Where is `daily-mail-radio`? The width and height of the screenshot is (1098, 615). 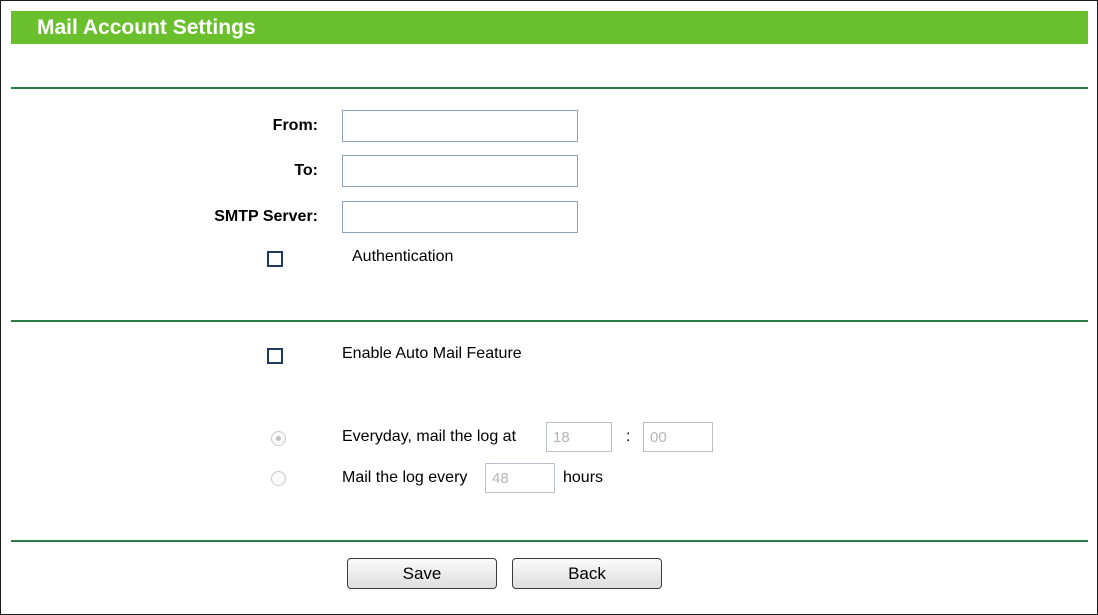 daily-mail-radio is located at coordinates (278, 438).